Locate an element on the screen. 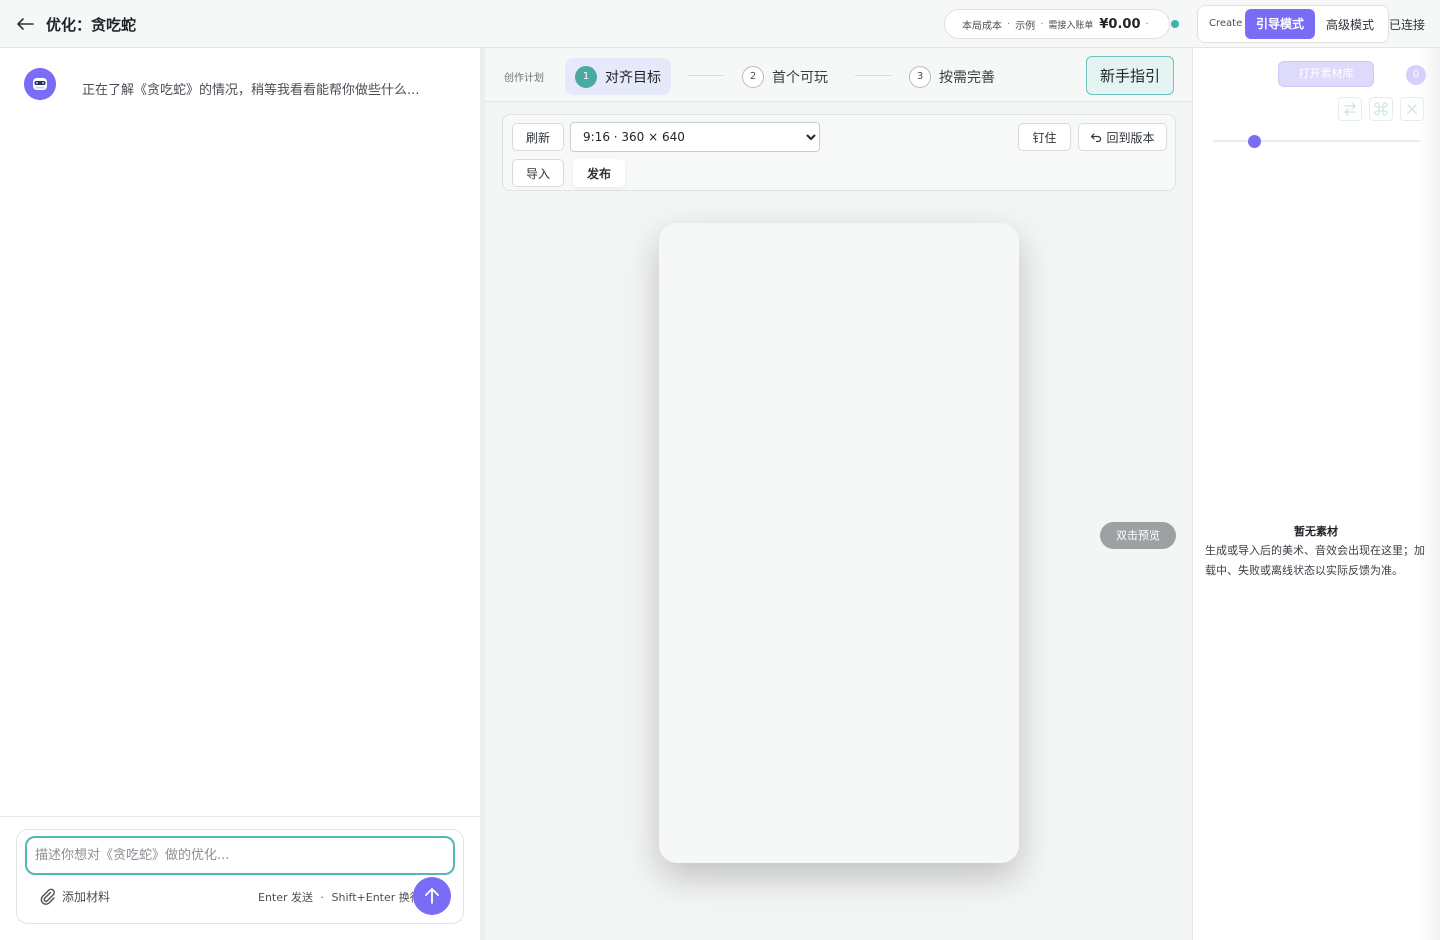 This screenshot has width=1440, height=940. add-material-label: 添加材料 is located at coordinates (86, 896).